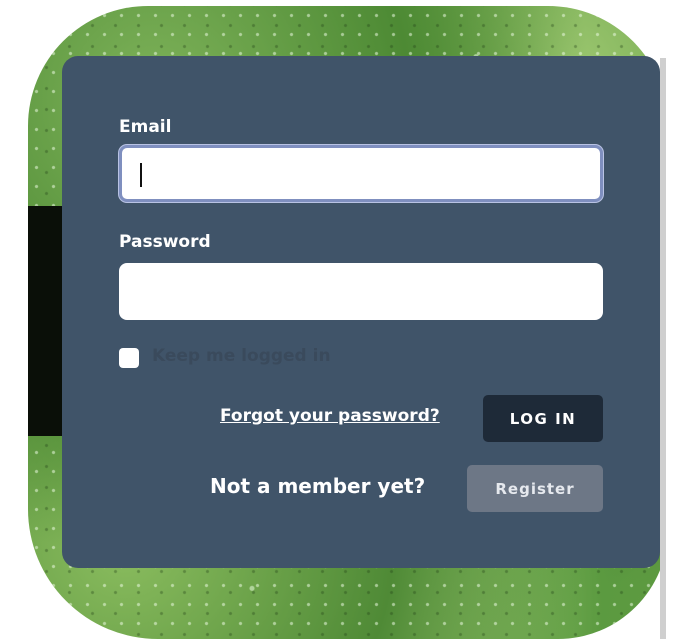 Image resolution: width=692 pixels, height=639 pixels. I want to click on password-input, so click(361, 291).